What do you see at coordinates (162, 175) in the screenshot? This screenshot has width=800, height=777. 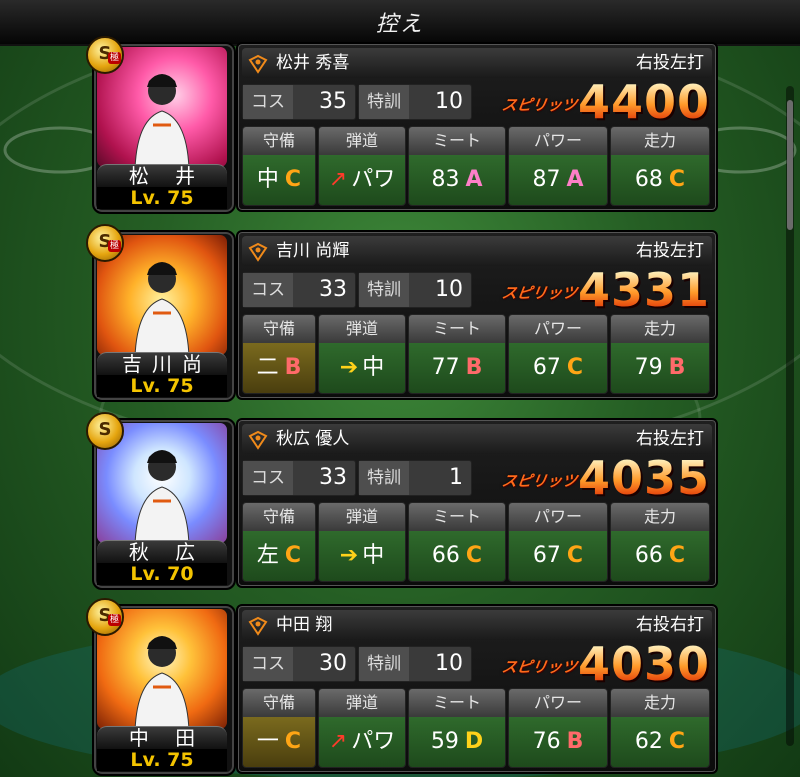 I see `card-name: 松 井` at bounding box center [162, 175].